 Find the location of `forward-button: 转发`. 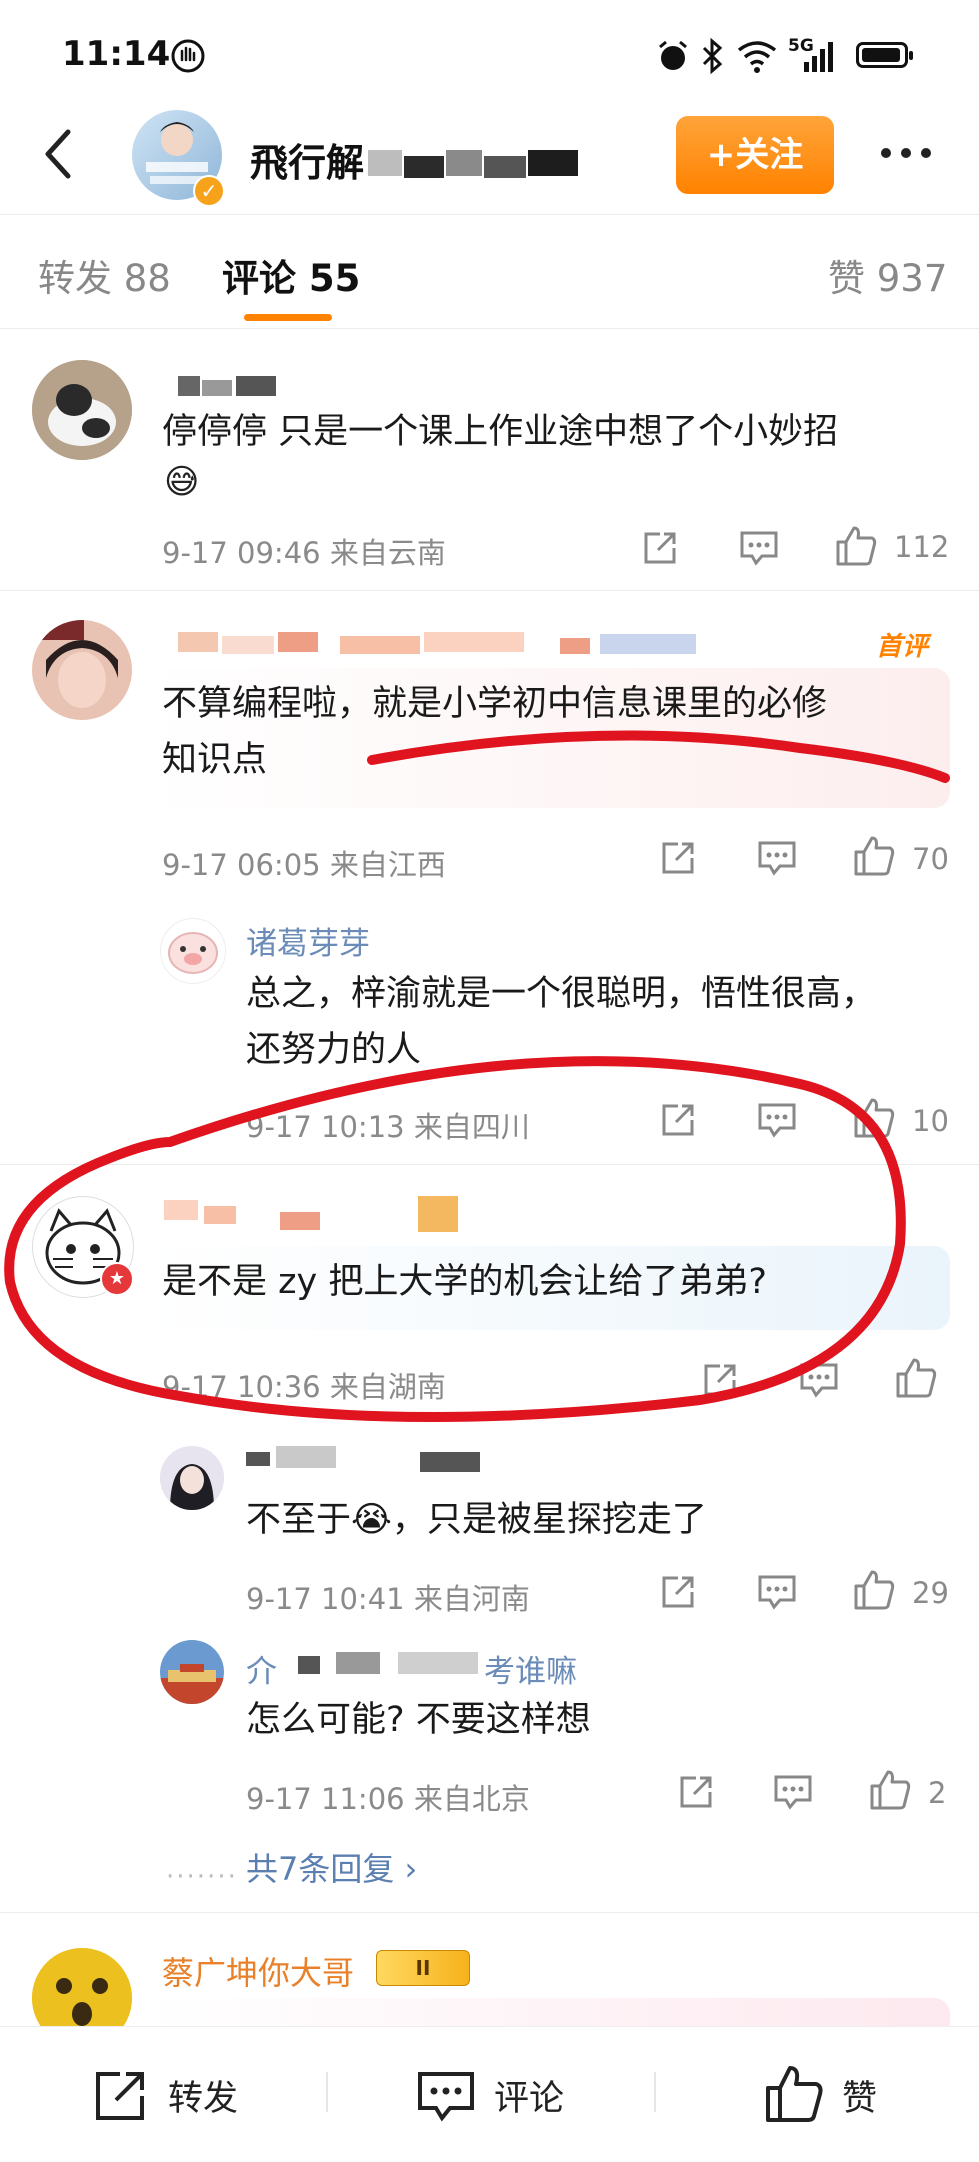

forward-button: 转发 is located at coordinates (203, 2095).